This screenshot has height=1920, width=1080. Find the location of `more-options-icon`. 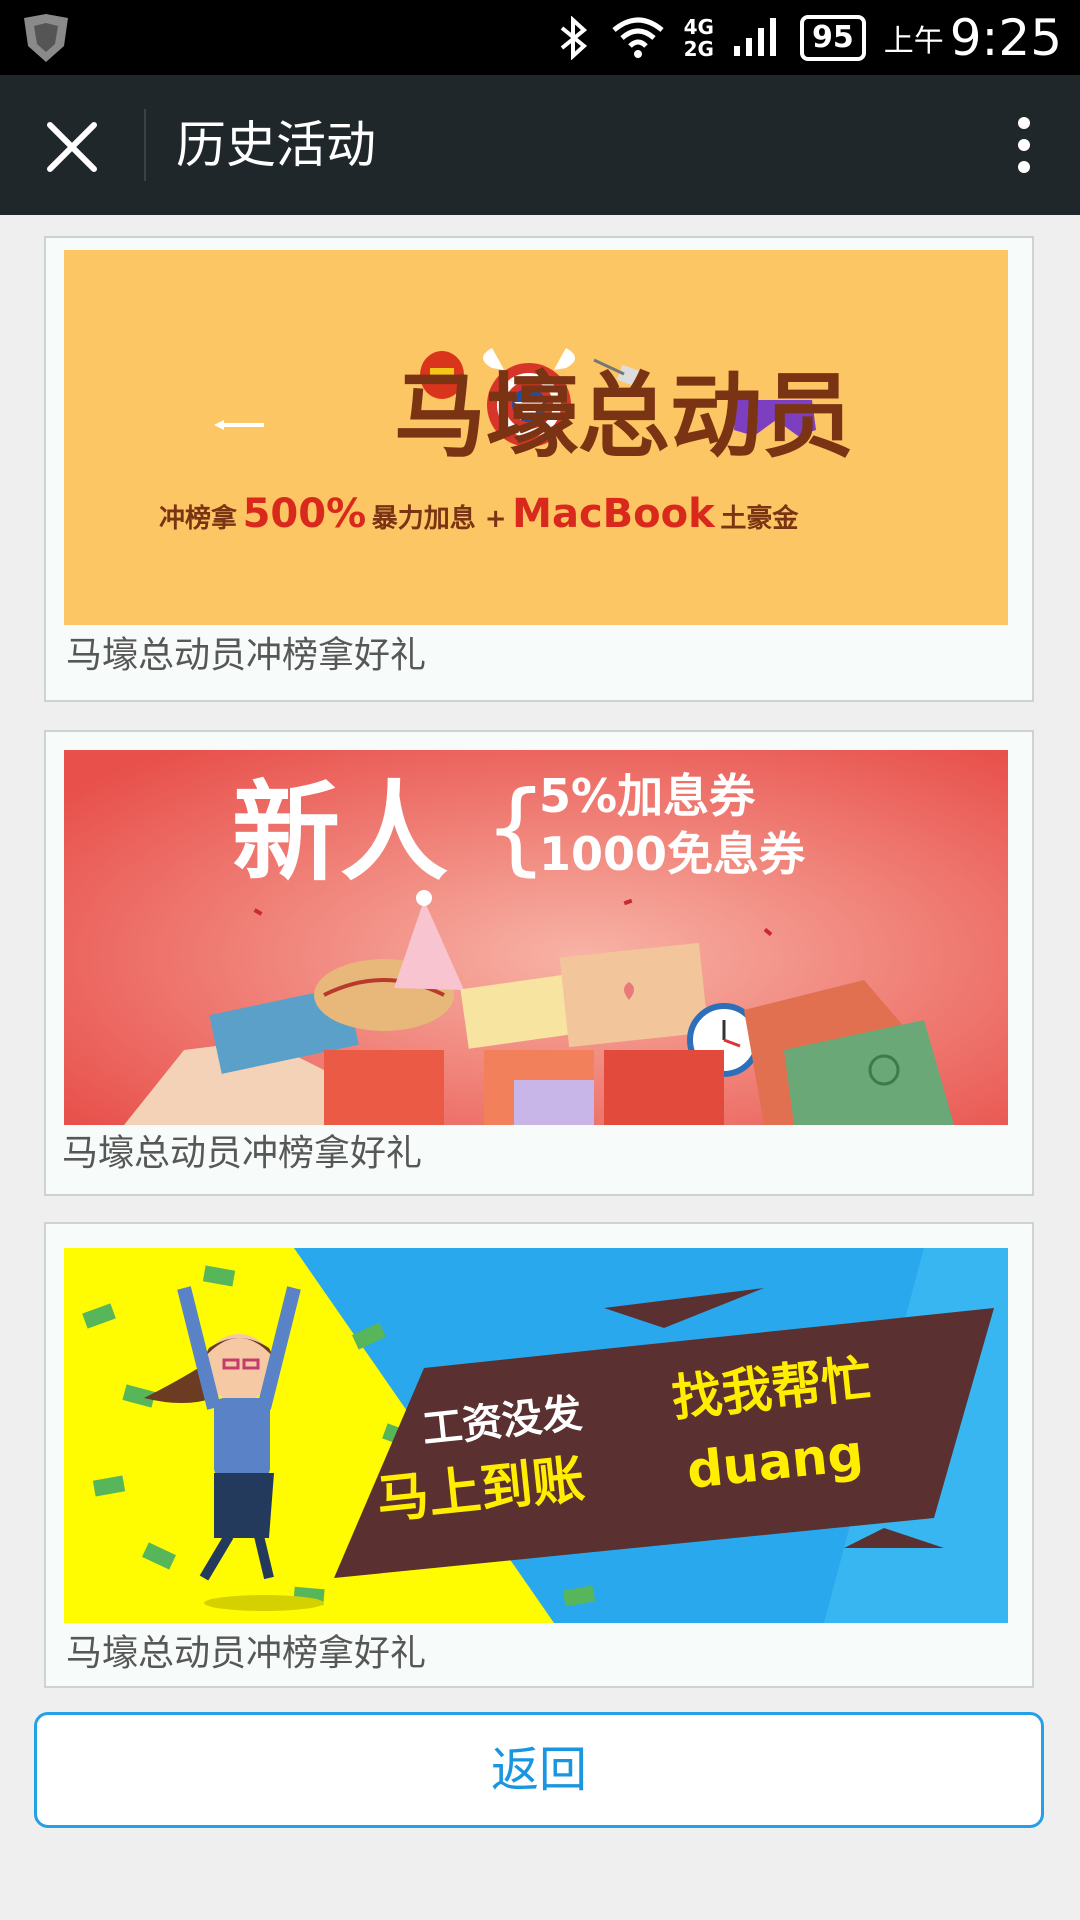

more-options-icon is located at coordinates (1024, 145).